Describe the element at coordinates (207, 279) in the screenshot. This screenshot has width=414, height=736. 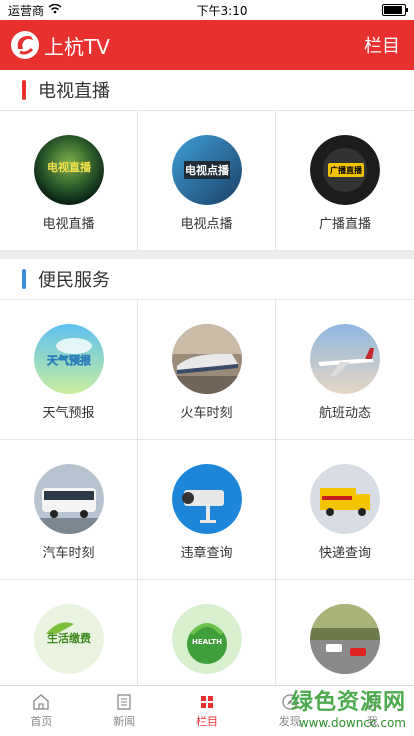
I see `section-header-services: 便民服务` at that location.